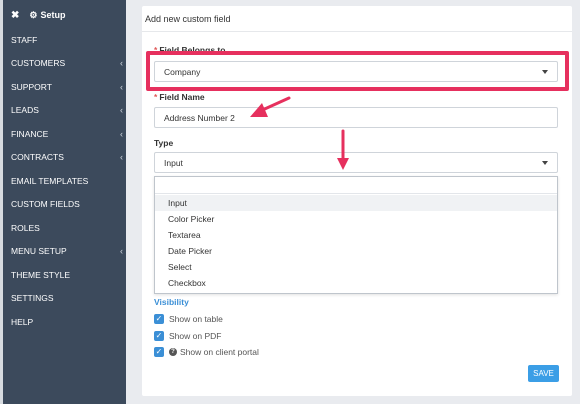  I want to click on sidebar-item-label: CUSTOM FIELDS, so click(45, 204).